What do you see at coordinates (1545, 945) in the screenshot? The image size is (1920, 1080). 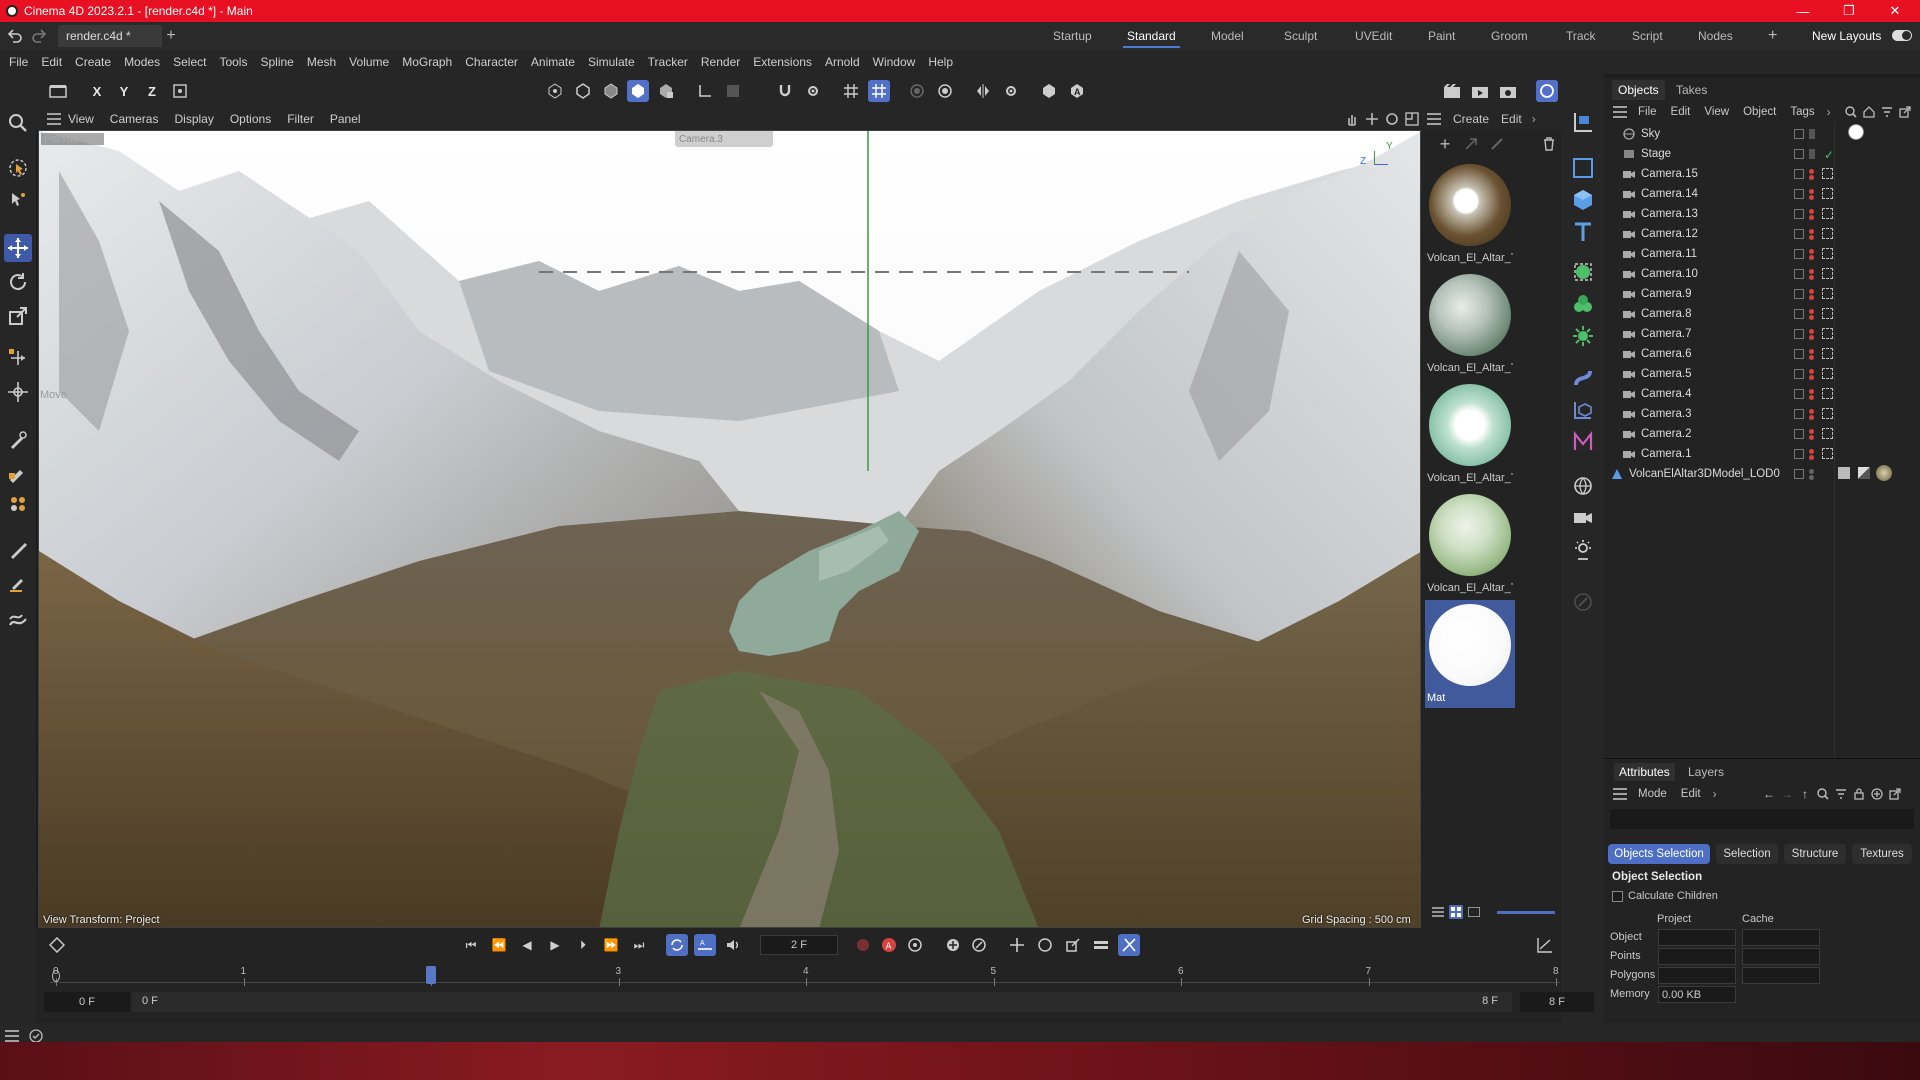 I see `timeline-graph-icon` at bounding box center [1545, 945].